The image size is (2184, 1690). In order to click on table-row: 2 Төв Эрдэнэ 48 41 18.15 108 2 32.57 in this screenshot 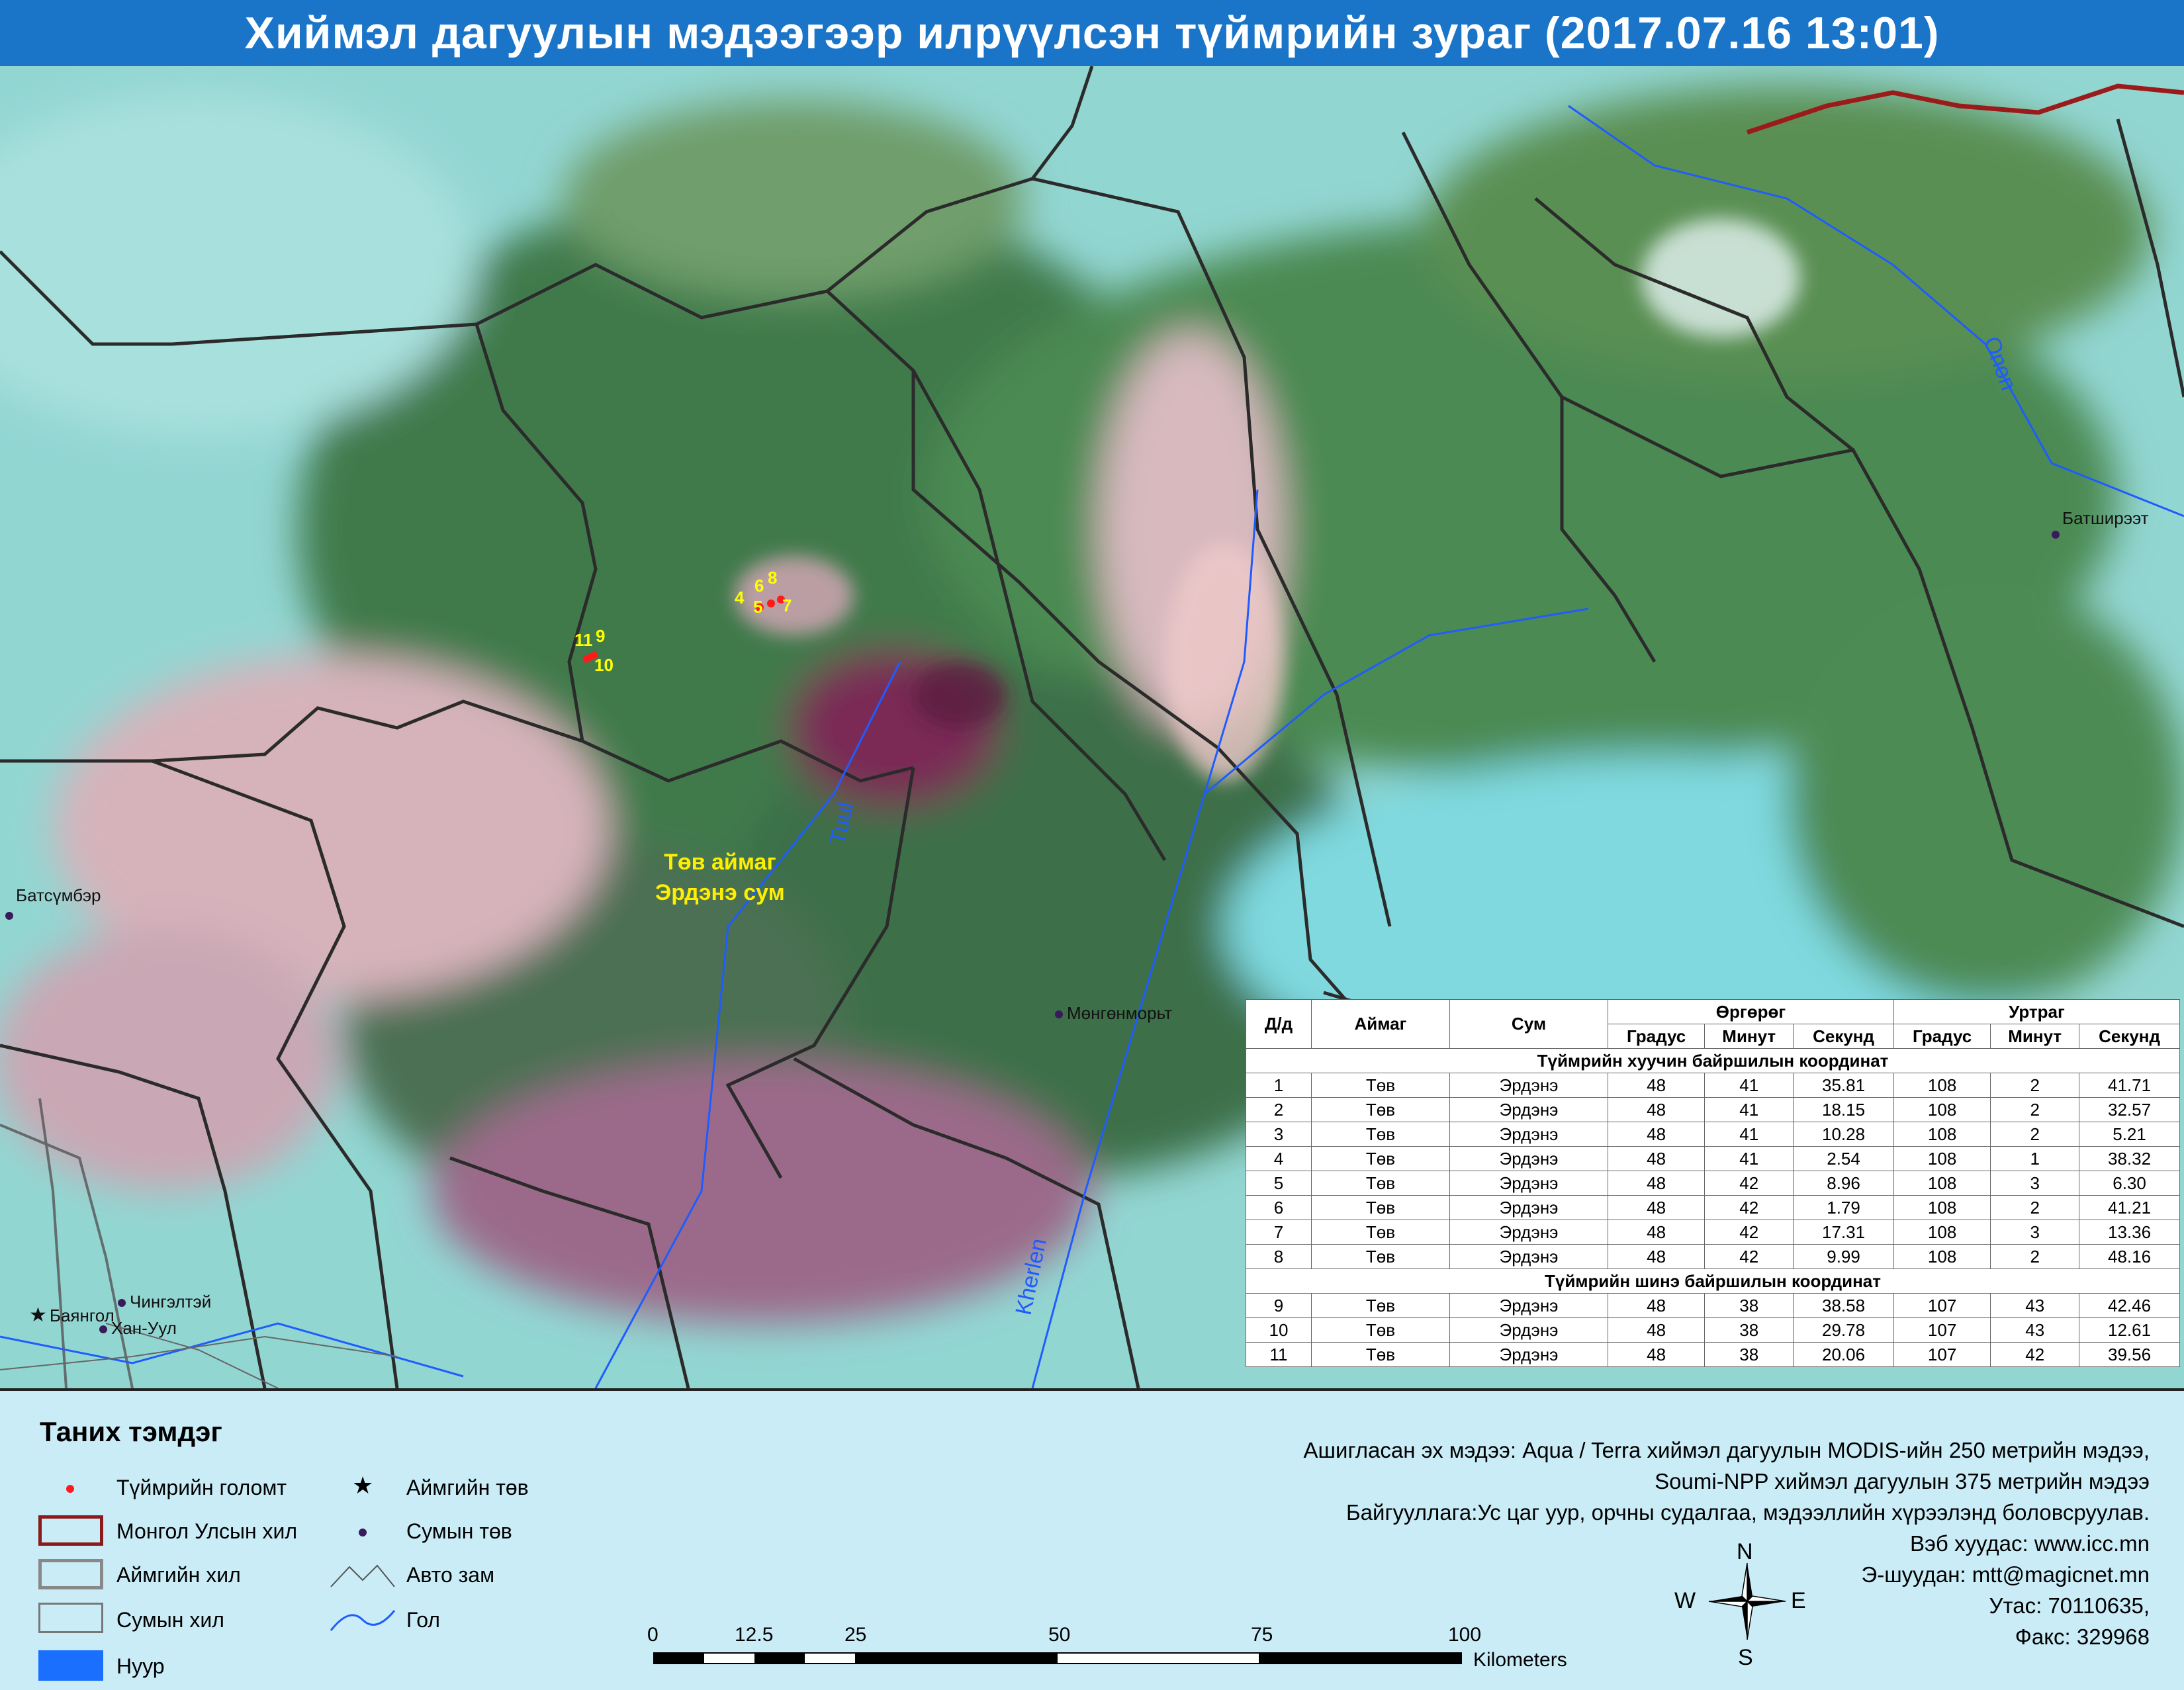, I will do `click(1713, 1109)`.